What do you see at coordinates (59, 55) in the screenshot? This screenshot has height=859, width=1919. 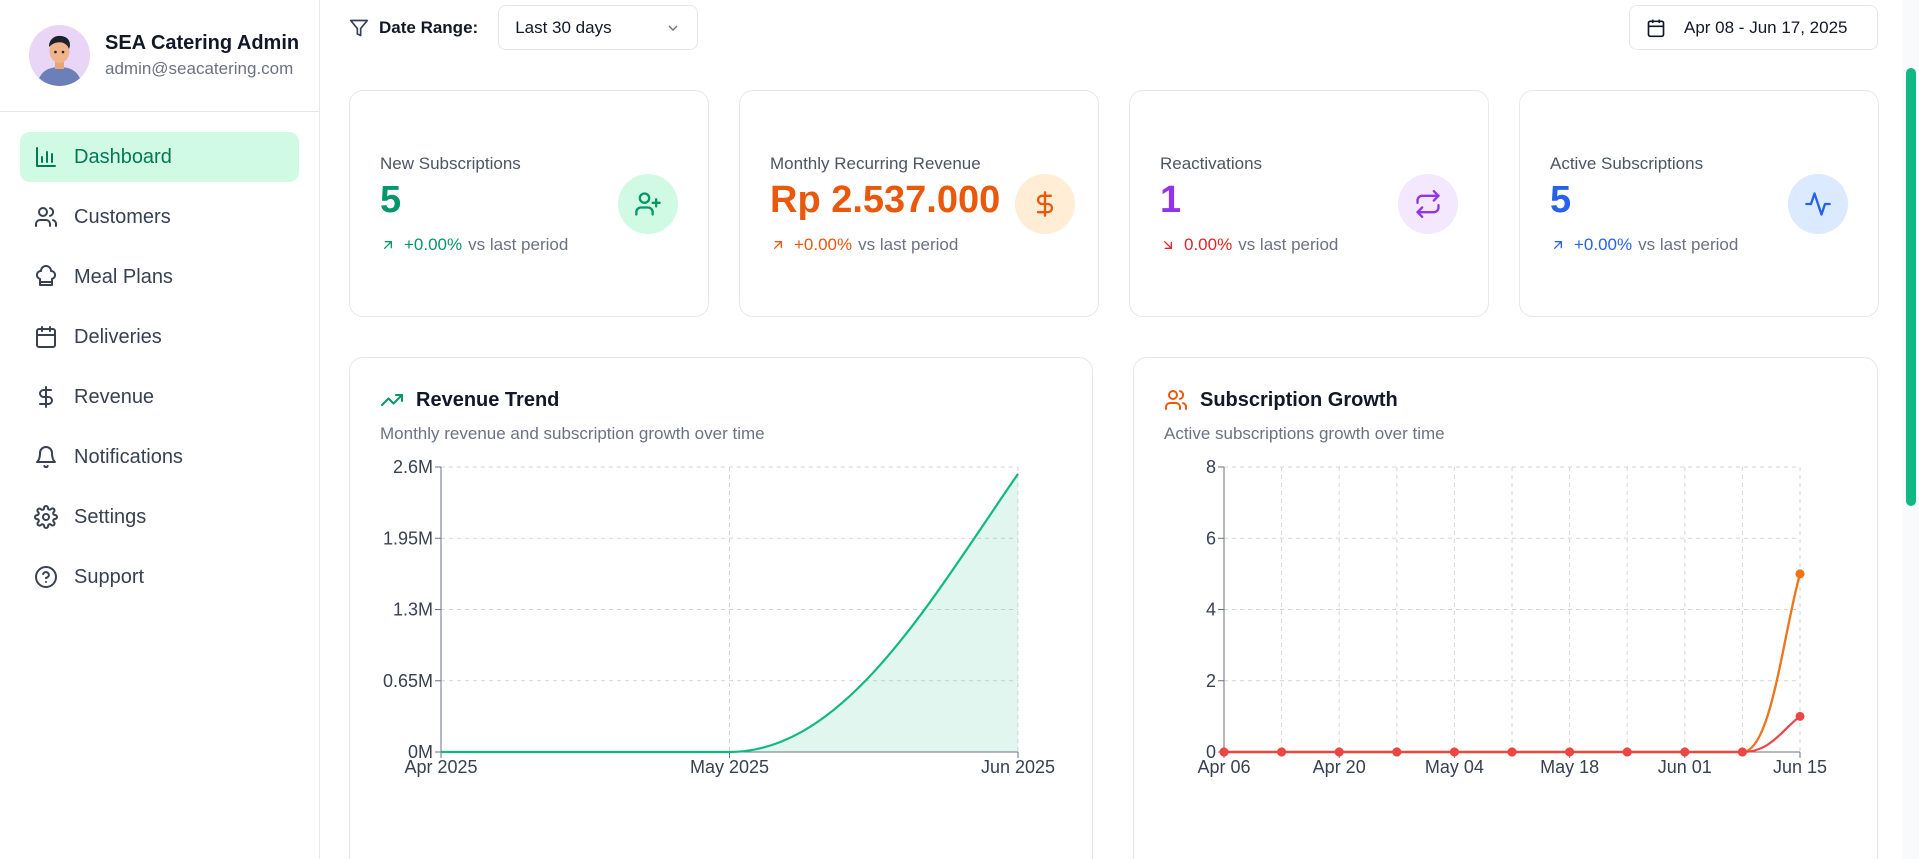 I see `avatar` at bounding box center [59, 55].